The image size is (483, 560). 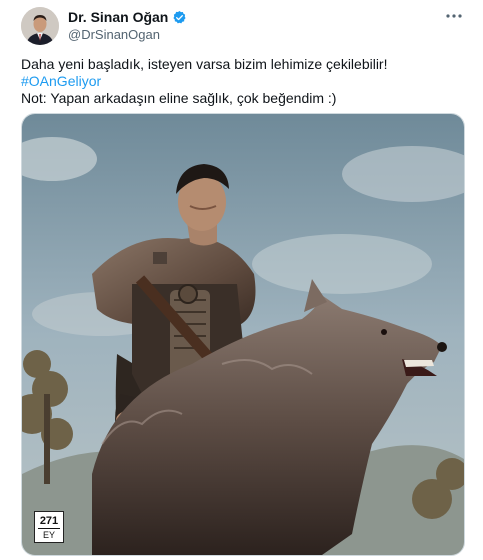 What do you see at coordinates (48, 534) in the screenshot?
I see `watermark-bottom: EY` at bounding box center [48, 534].